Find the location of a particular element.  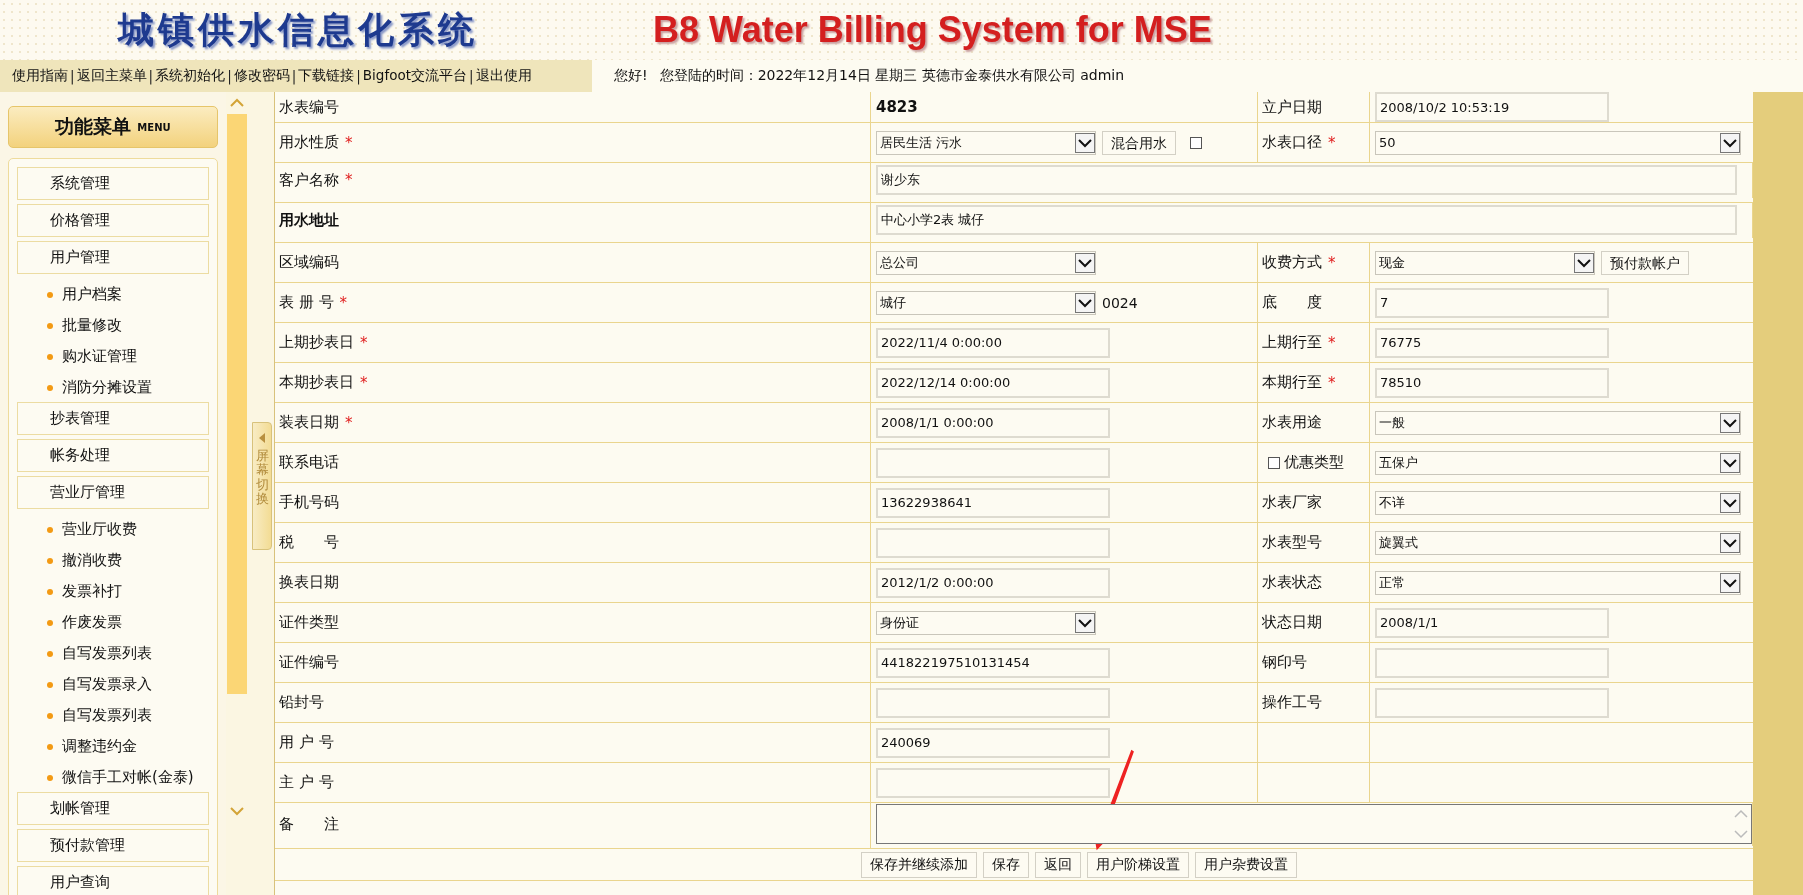

text-input: 78510 is located at coordinates (1492, 382).